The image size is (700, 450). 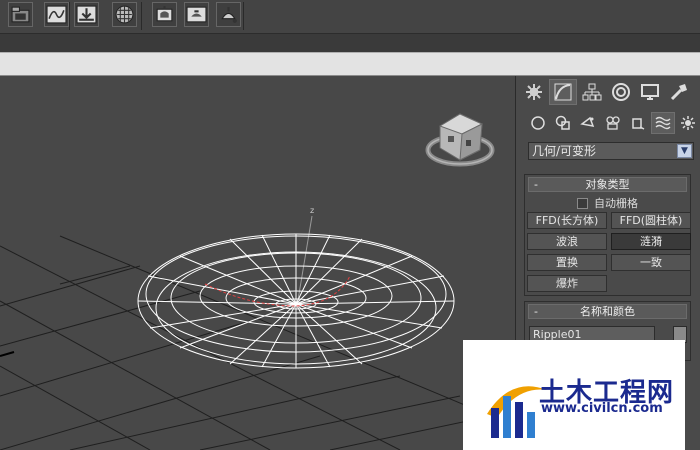 I want to click on category-dropdown: 几何/可变形 ▼, so click(x=611, y=151).